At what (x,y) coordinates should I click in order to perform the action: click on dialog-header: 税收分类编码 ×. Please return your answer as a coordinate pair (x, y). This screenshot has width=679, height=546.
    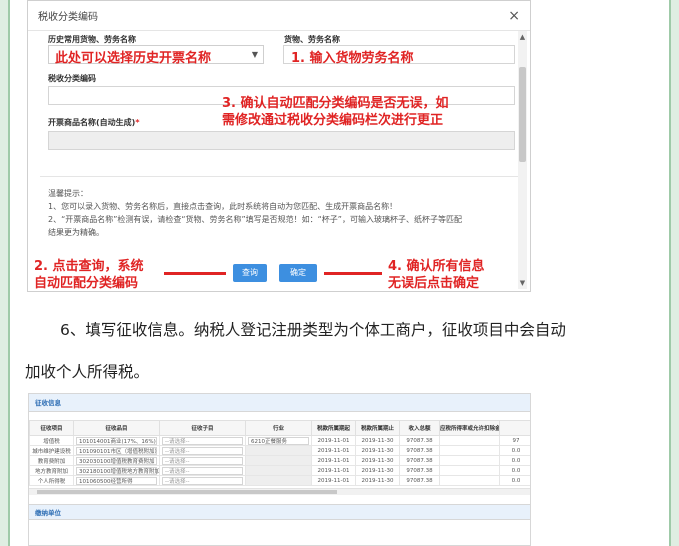
    Looking at the image, I should click on (279, 16).